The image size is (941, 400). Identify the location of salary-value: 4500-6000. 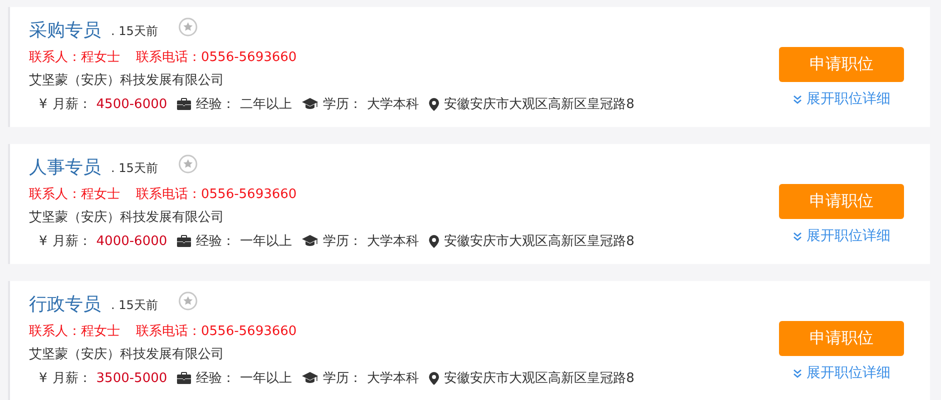
(132, 104).